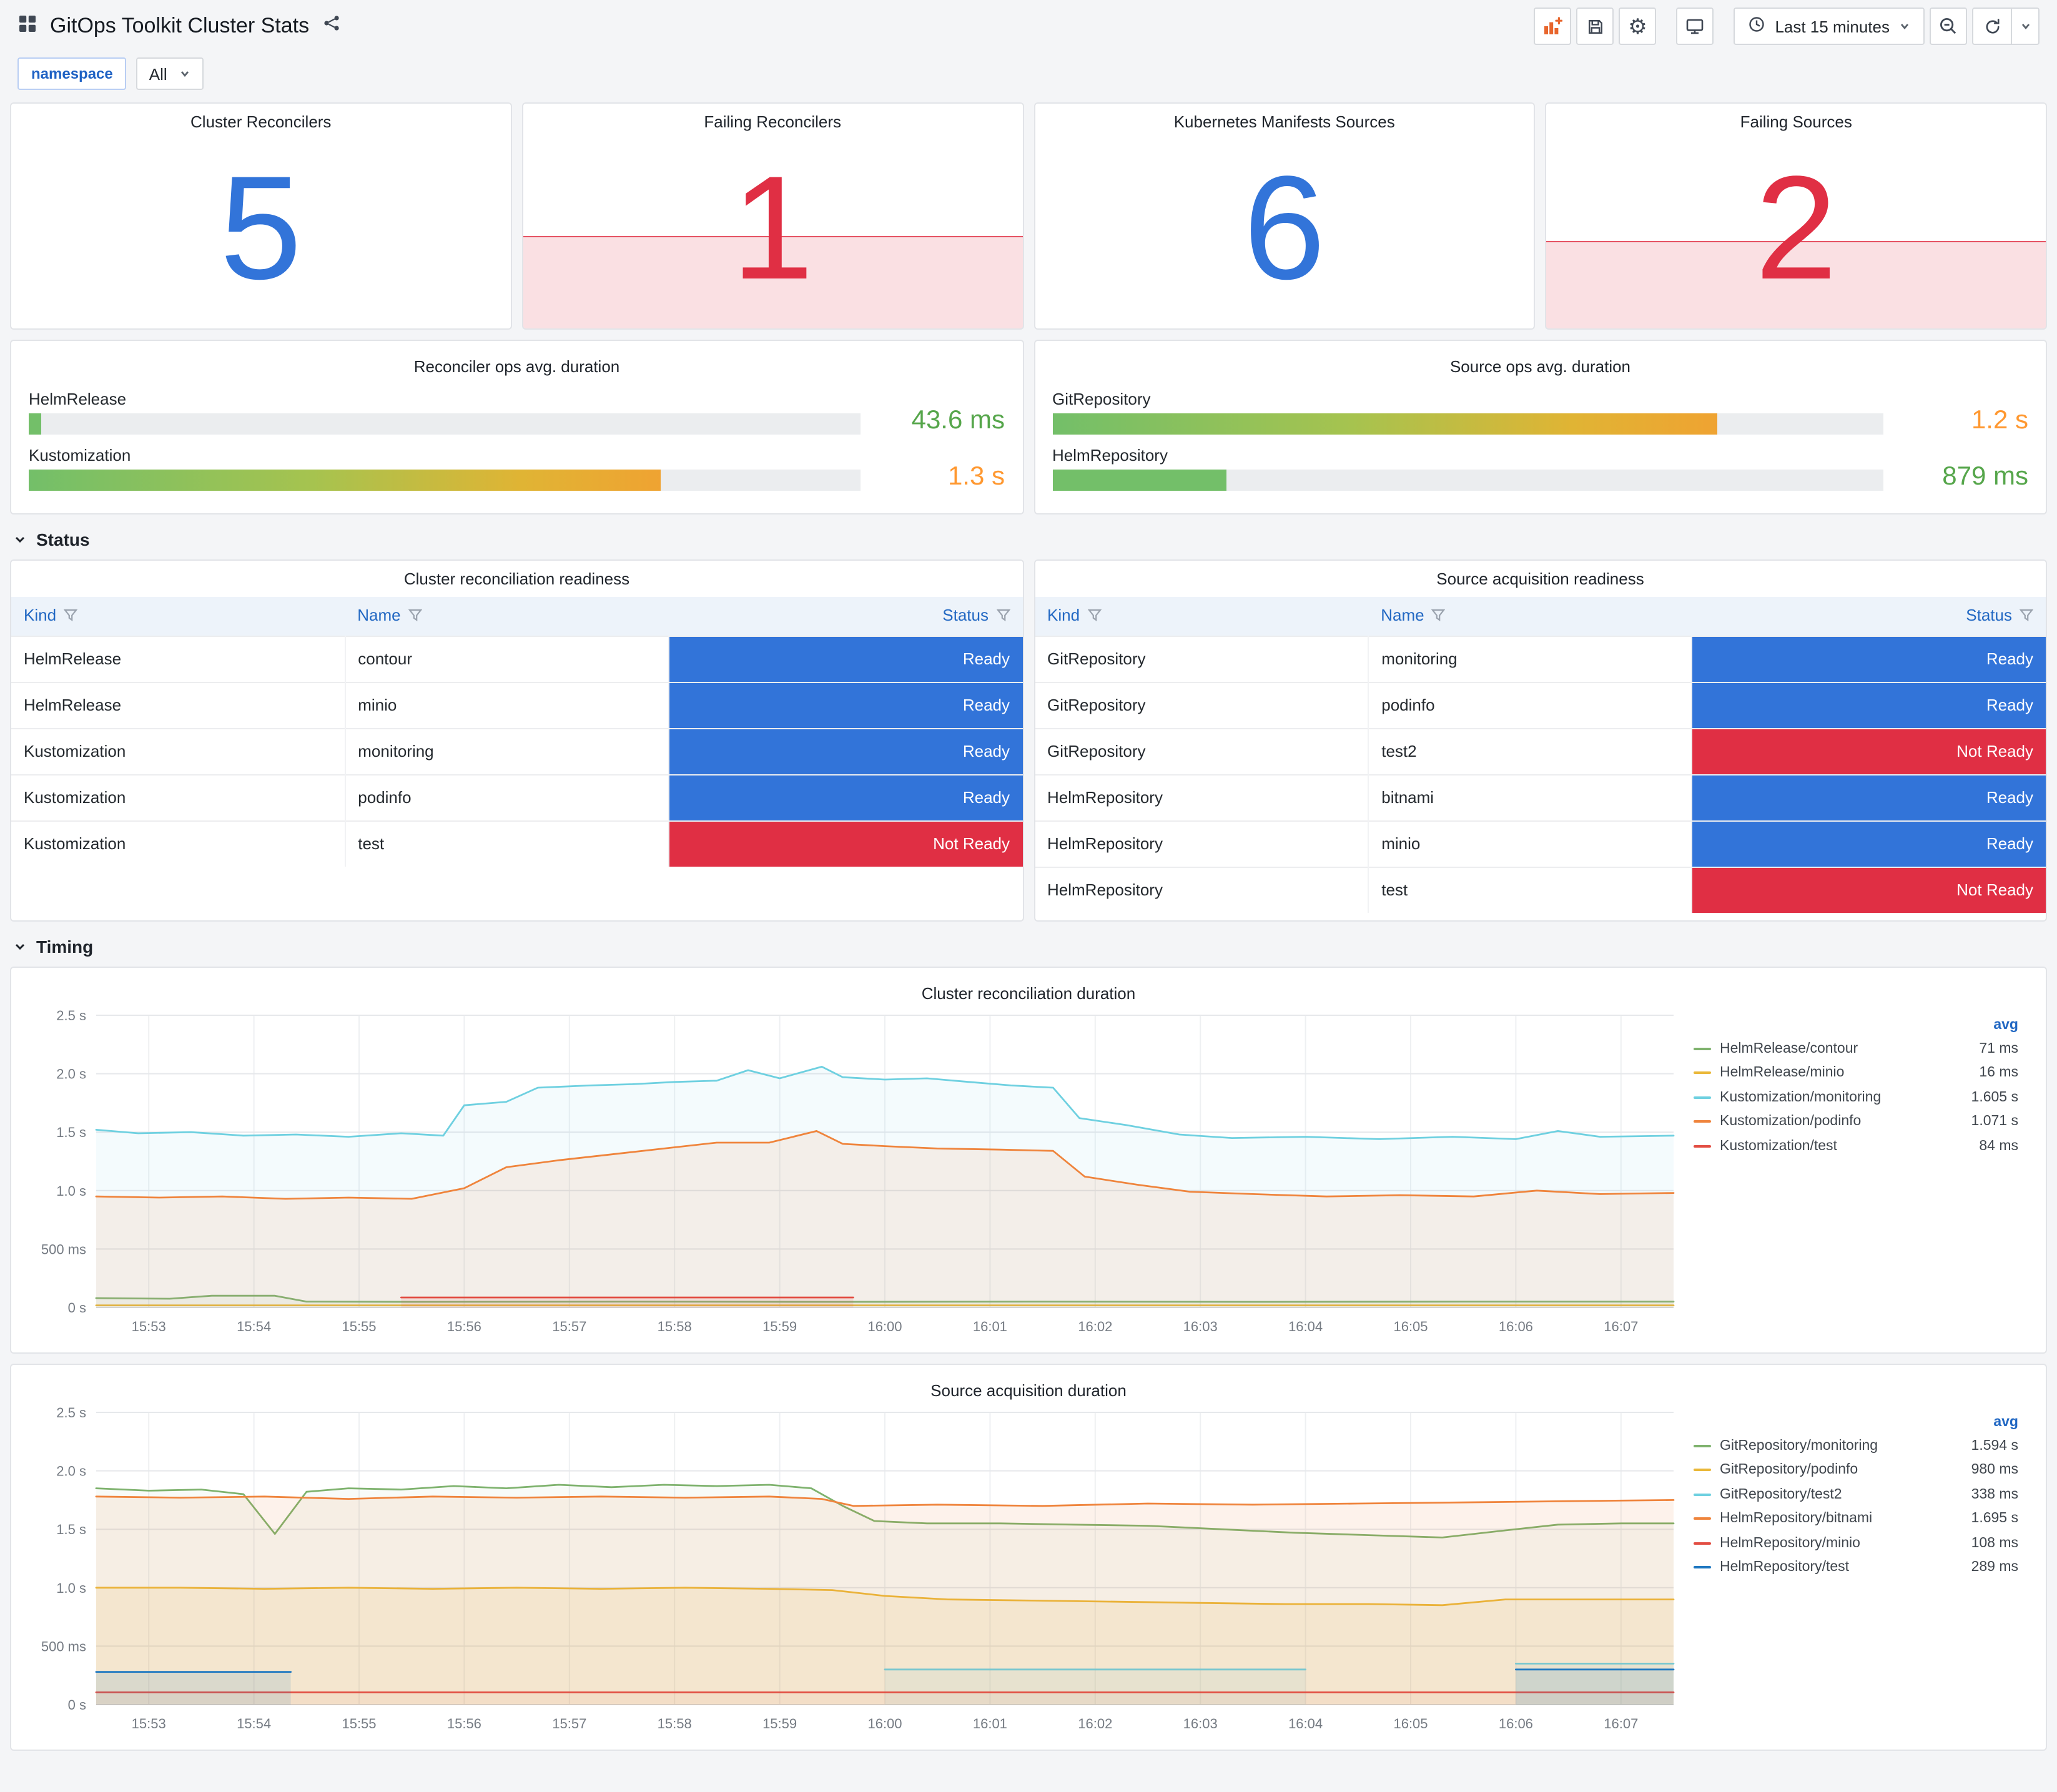 This screenshot has height=1792, width=2057. Describe the element at coordinates (1028, 990) in the screenshot. I see `panel-title: Cluster reconciliation duration` at that location.